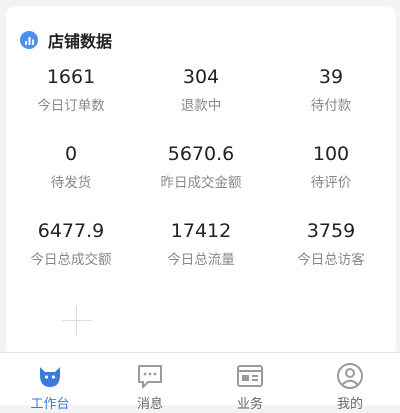  I want to click on stat-value: 17412, so click(201, 231).